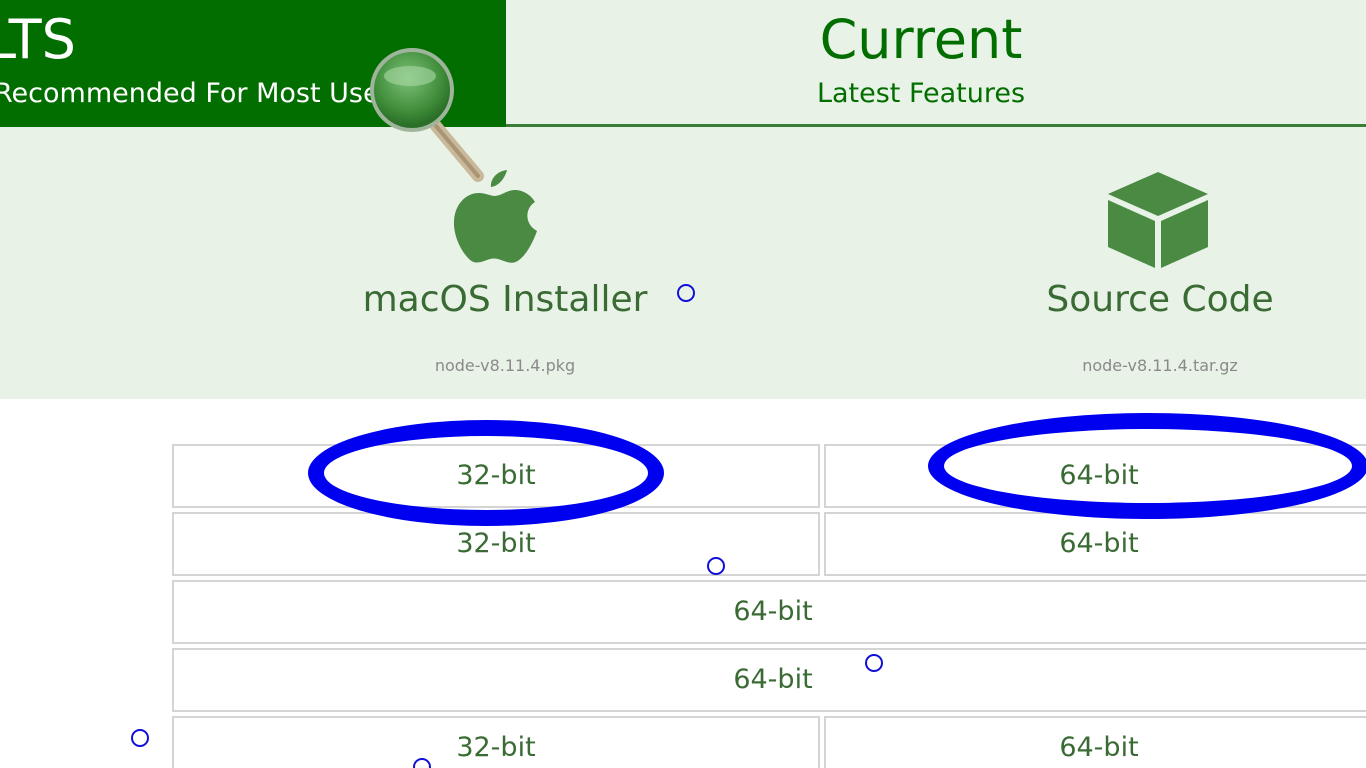 This screenshot has width=1366, height=768. What do you see at coordinates (1158, 220) in the screenshot?
I see `cube-icon` at bounding box center [1158, 220].